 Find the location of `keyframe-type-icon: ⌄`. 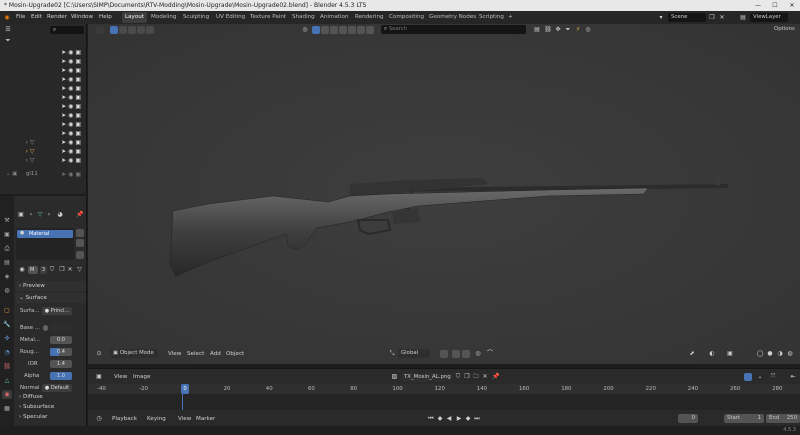

keyframe-type-icon: ⌄ is located at coordinates (760, 376).